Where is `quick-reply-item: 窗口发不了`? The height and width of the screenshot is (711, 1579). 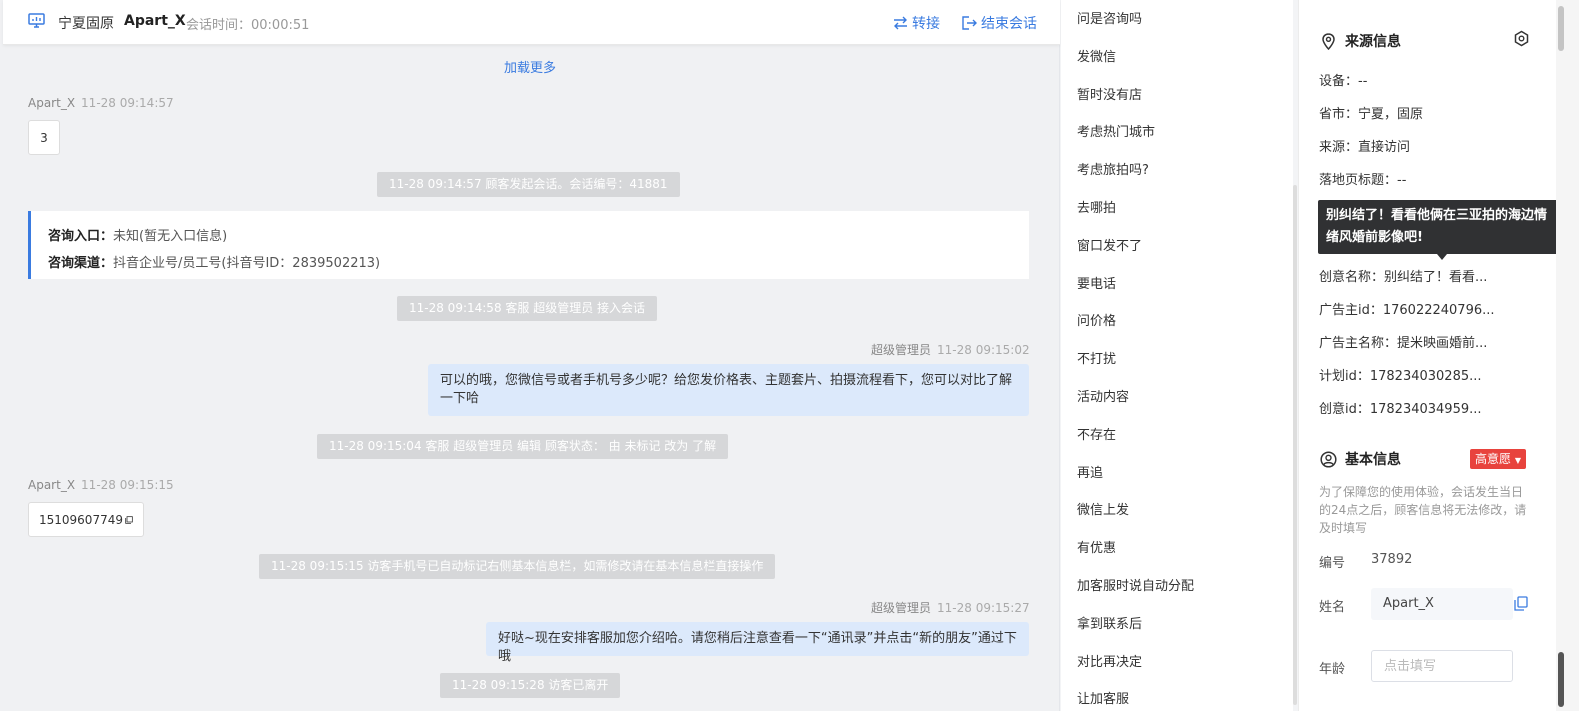
quick-reply-item: 窗口发不了 is located at coordinates (1109, 244).